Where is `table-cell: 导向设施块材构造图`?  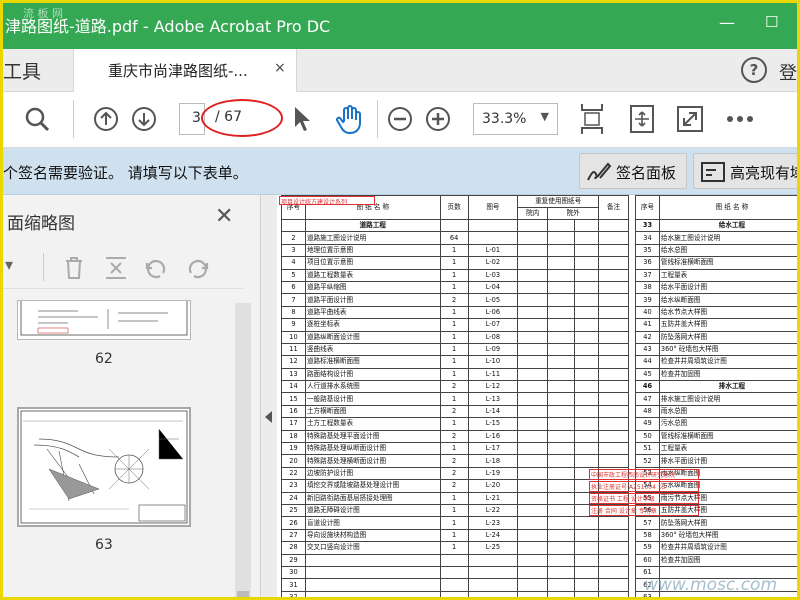 table-cell: 导向设施块材构造图 is located at coordinates (372, 535).